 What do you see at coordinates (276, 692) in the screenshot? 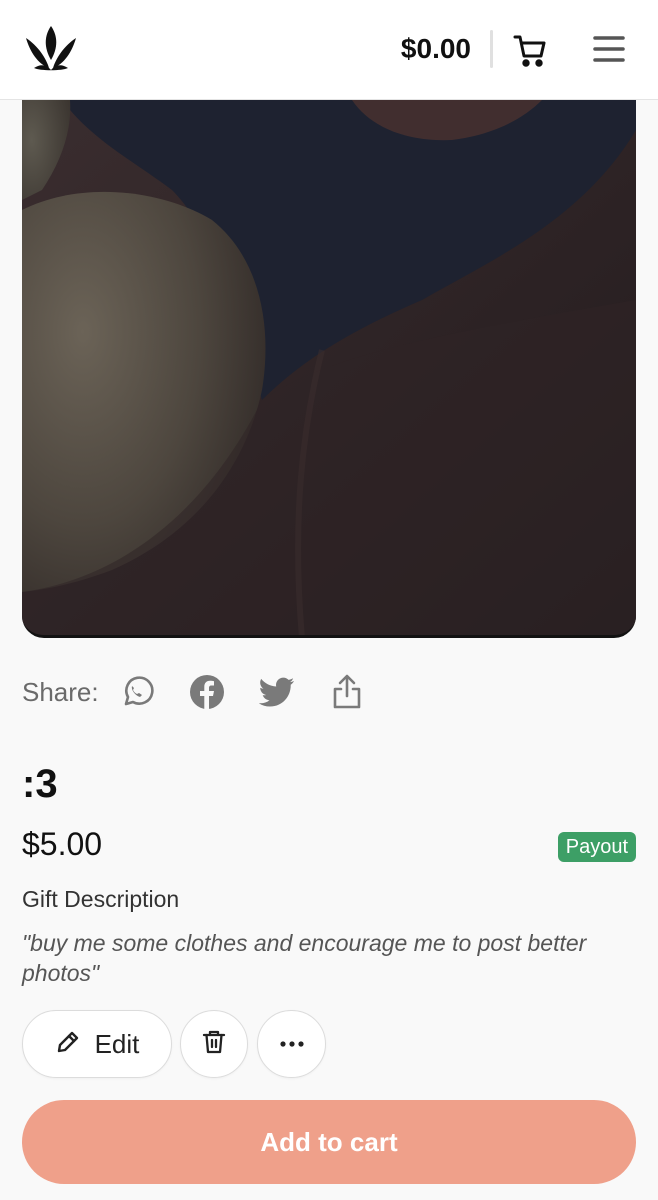
I see `twitter-icon` at bounding box center [276, 692].